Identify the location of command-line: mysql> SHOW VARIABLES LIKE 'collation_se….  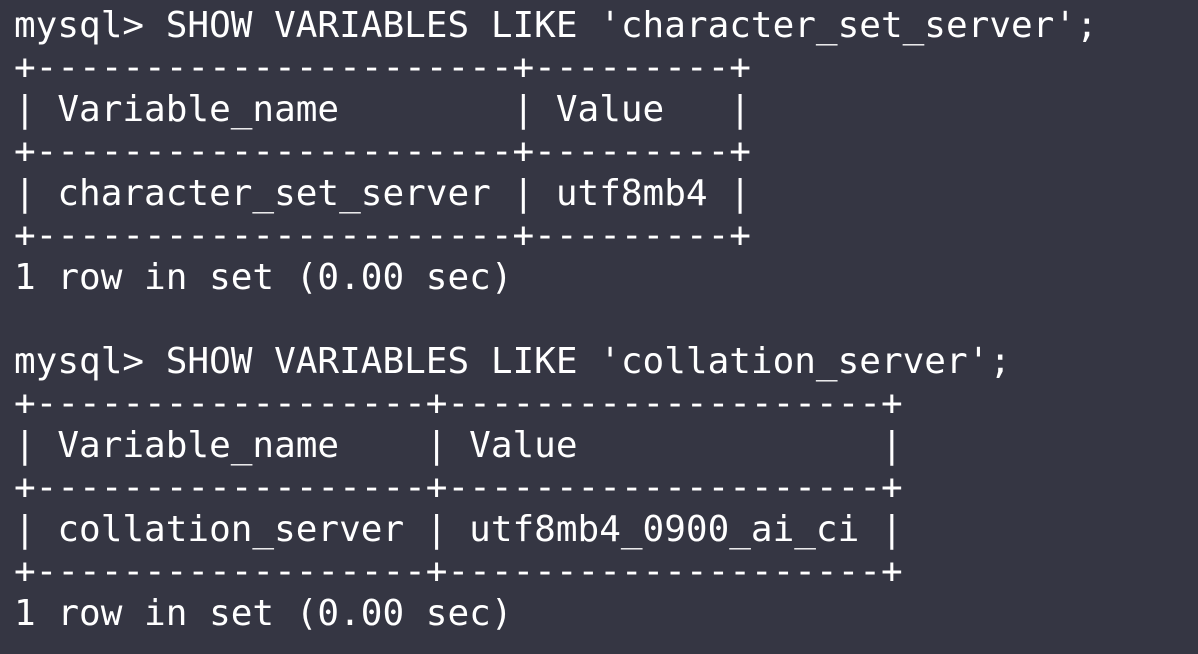
(512, 361).